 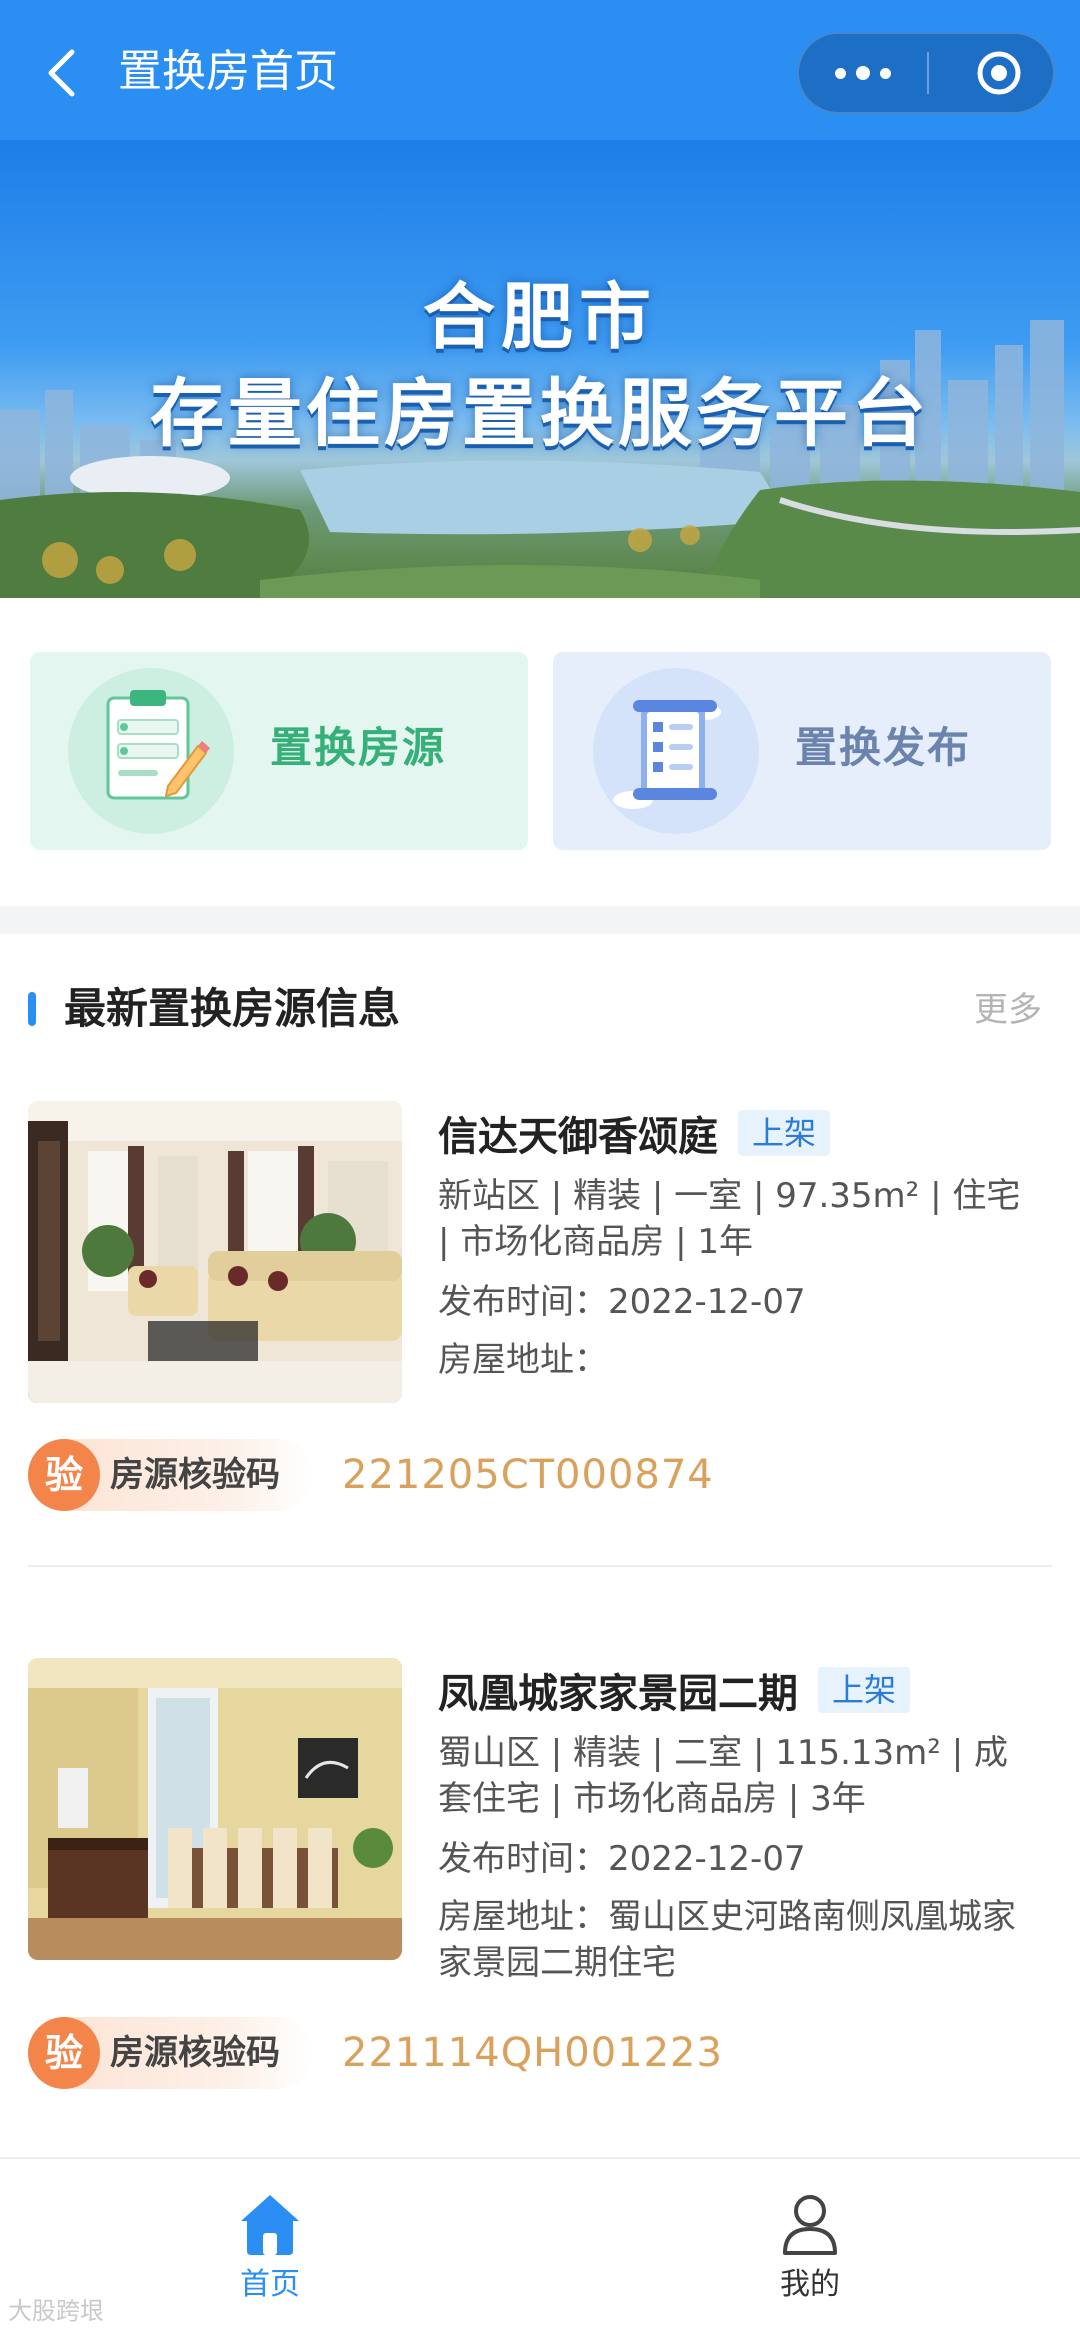 I want to click on back-button, so click(x=61, y=73).